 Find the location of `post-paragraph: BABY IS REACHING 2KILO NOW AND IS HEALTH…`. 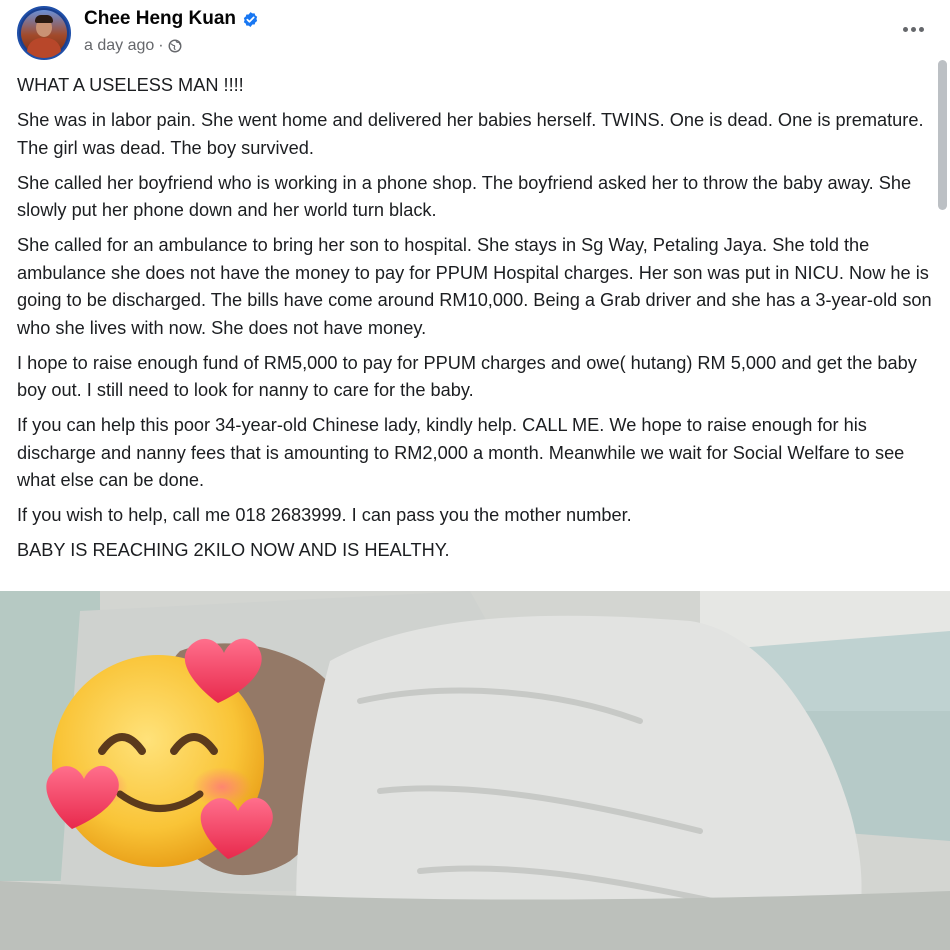

post-paragraph: BABY IS REACHING 2KILO NOW AND IS HEALTH… is located at coordinates (233, 550).